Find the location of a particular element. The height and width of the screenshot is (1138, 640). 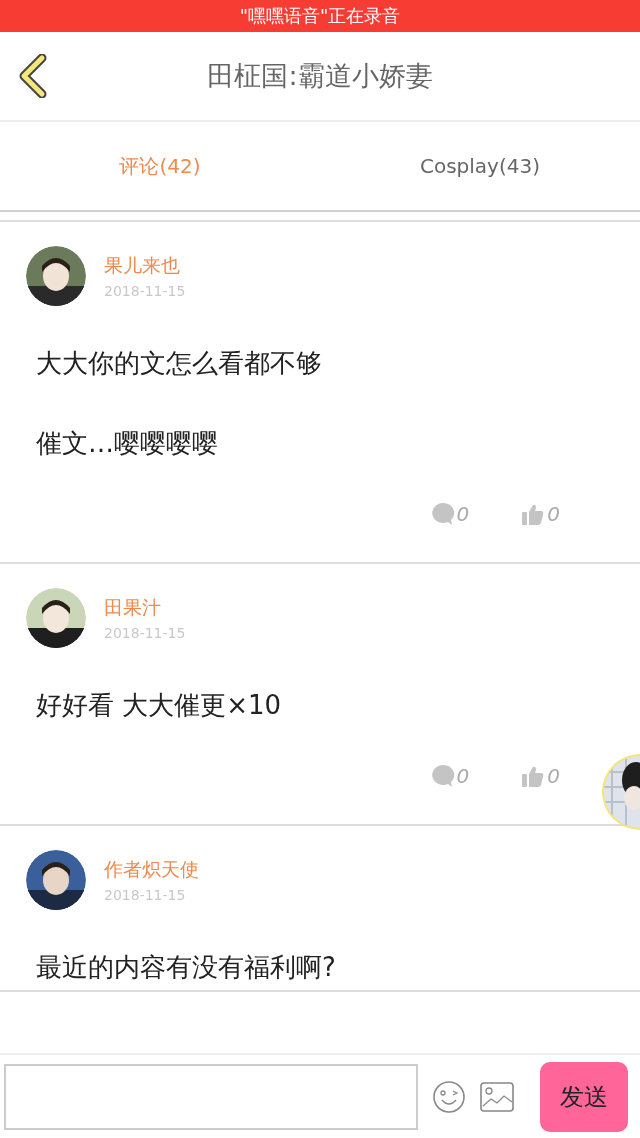

author-name: 田果汁 is located at coordinates (145, 608).